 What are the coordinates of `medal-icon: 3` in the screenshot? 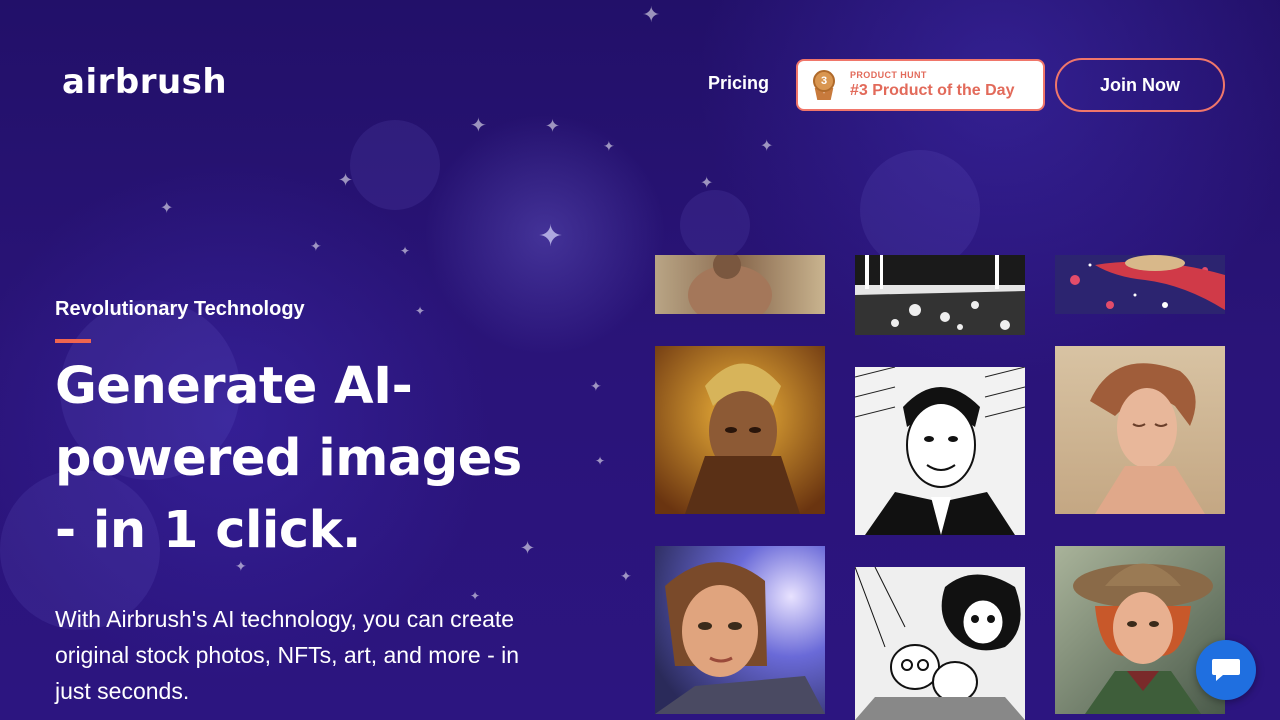 It's located at (824, 85).